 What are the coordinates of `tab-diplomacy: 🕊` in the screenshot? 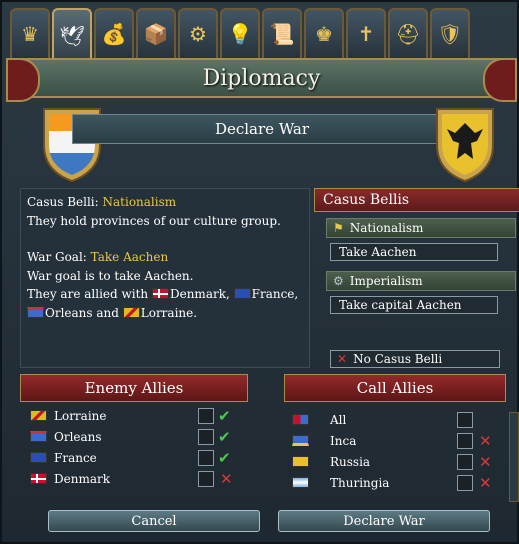 It's located at (72, 35).